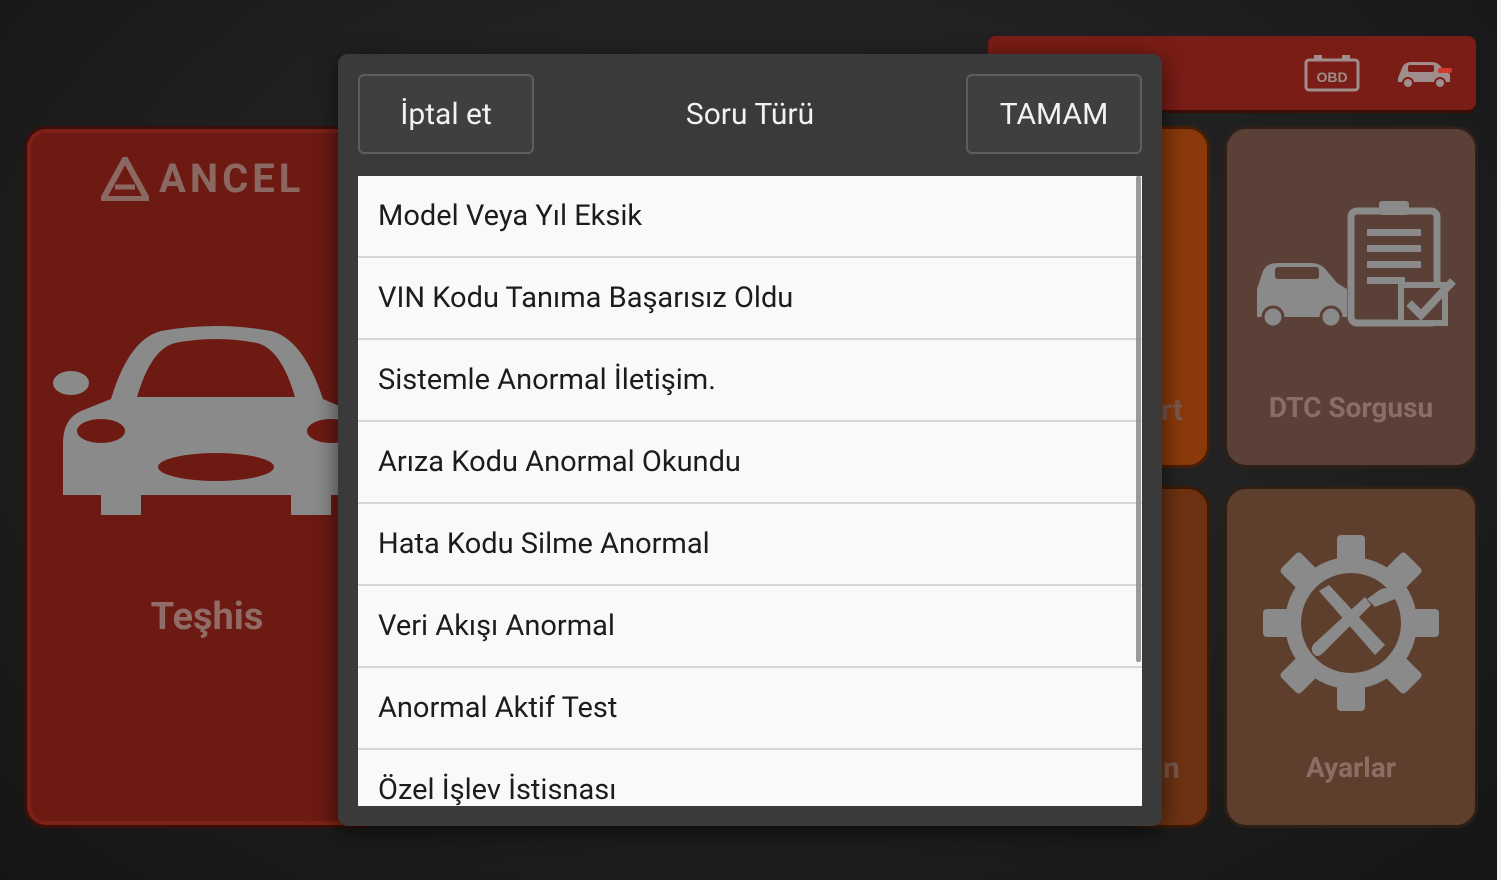  What do you see at coordinates (207, 617) in the screenshot?
I see `diagnosis-label: Teşhis` at bounding box center [207, 617].